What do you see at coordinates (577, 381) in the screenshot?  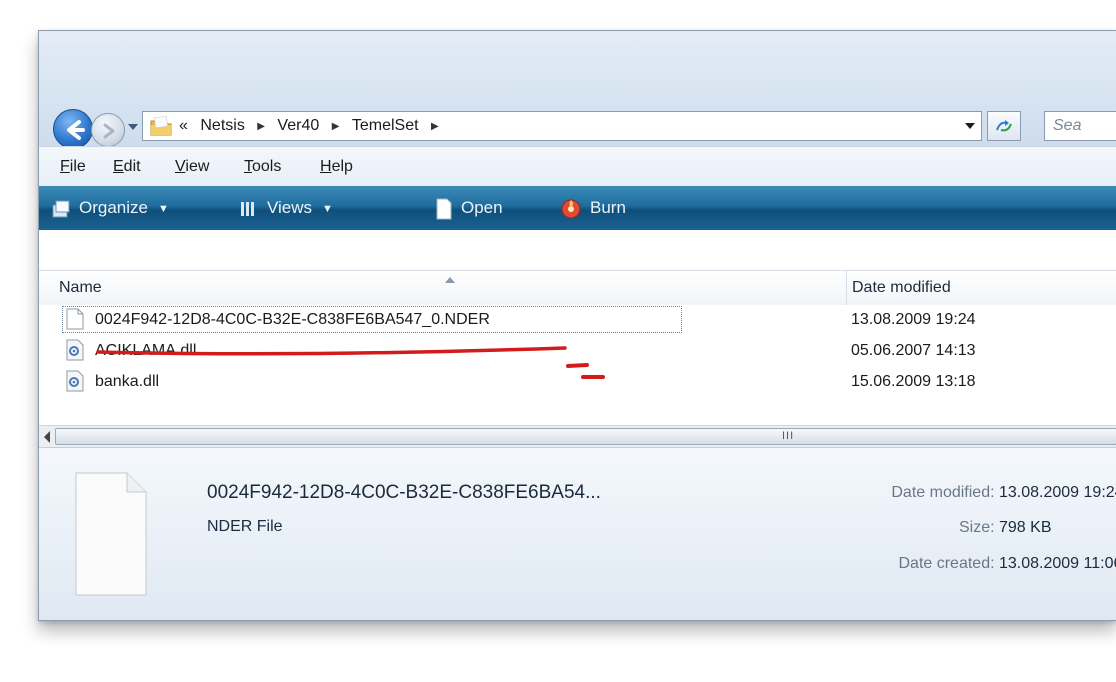 I see `file-row: banka.dll 15.06.2009 13:18` at bounding box center [577, 381].